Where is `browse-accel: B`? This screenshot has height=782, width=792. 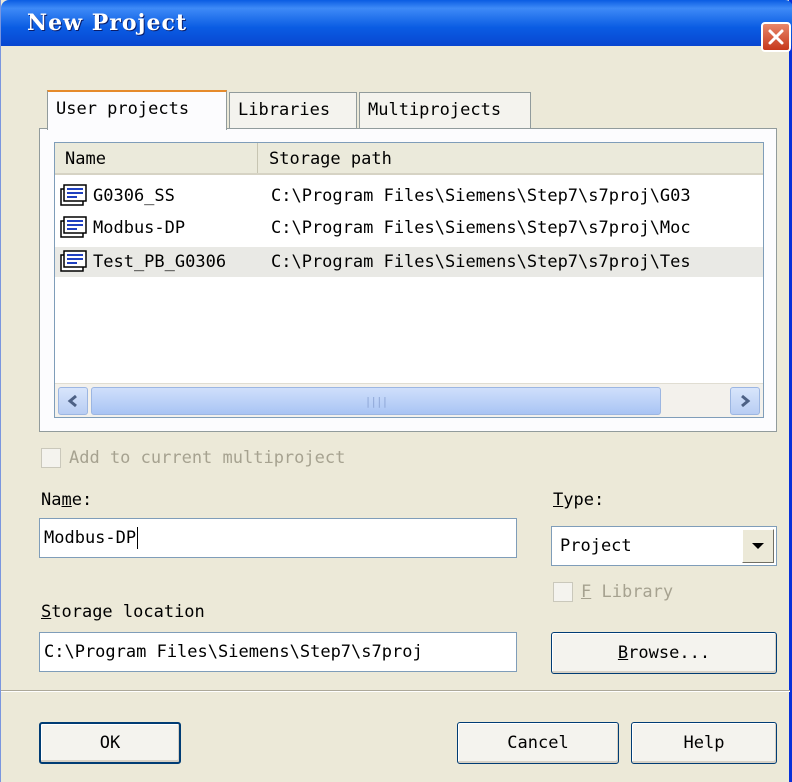
browse-accel: B is located at coordinates (623, 653).